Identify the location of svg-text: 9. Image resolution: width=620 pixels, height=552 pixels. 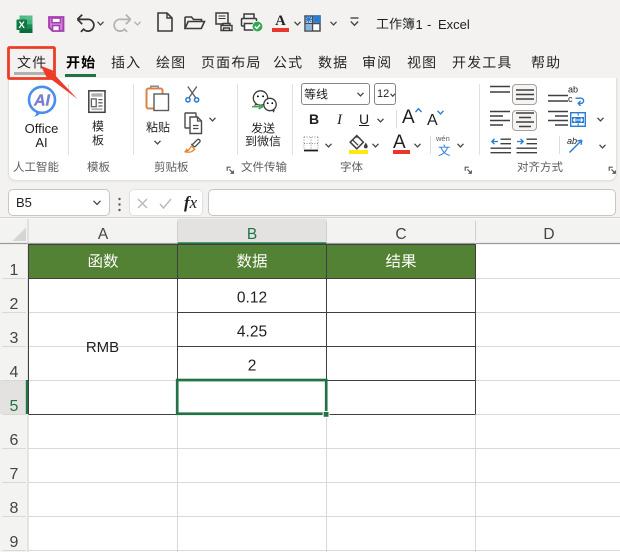
(14, 542).